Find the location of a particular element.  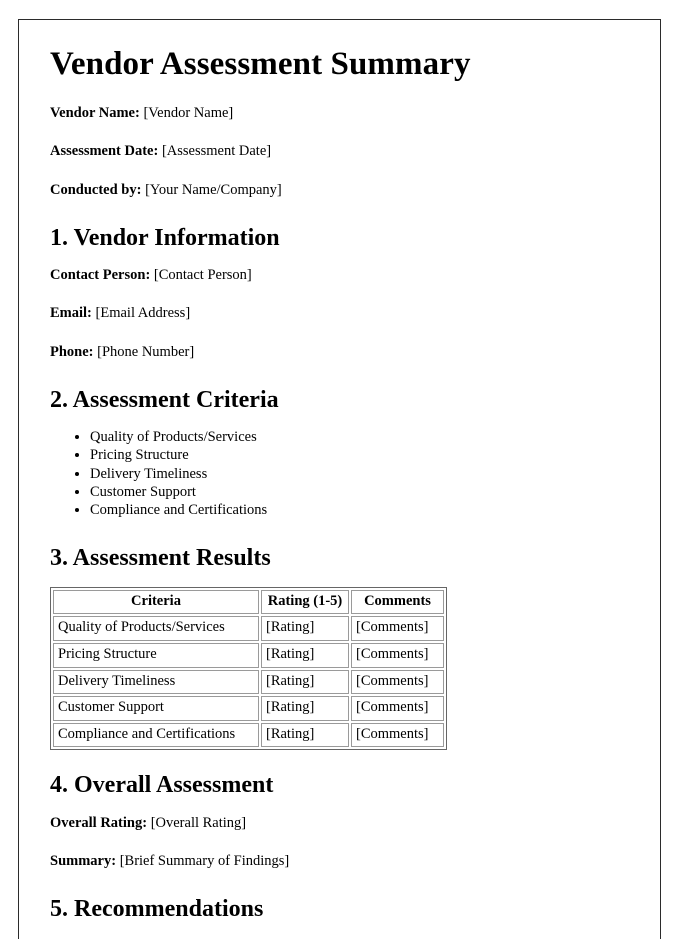

page-title: Vendor Assessment Summary is located at coordinates (260, 64).